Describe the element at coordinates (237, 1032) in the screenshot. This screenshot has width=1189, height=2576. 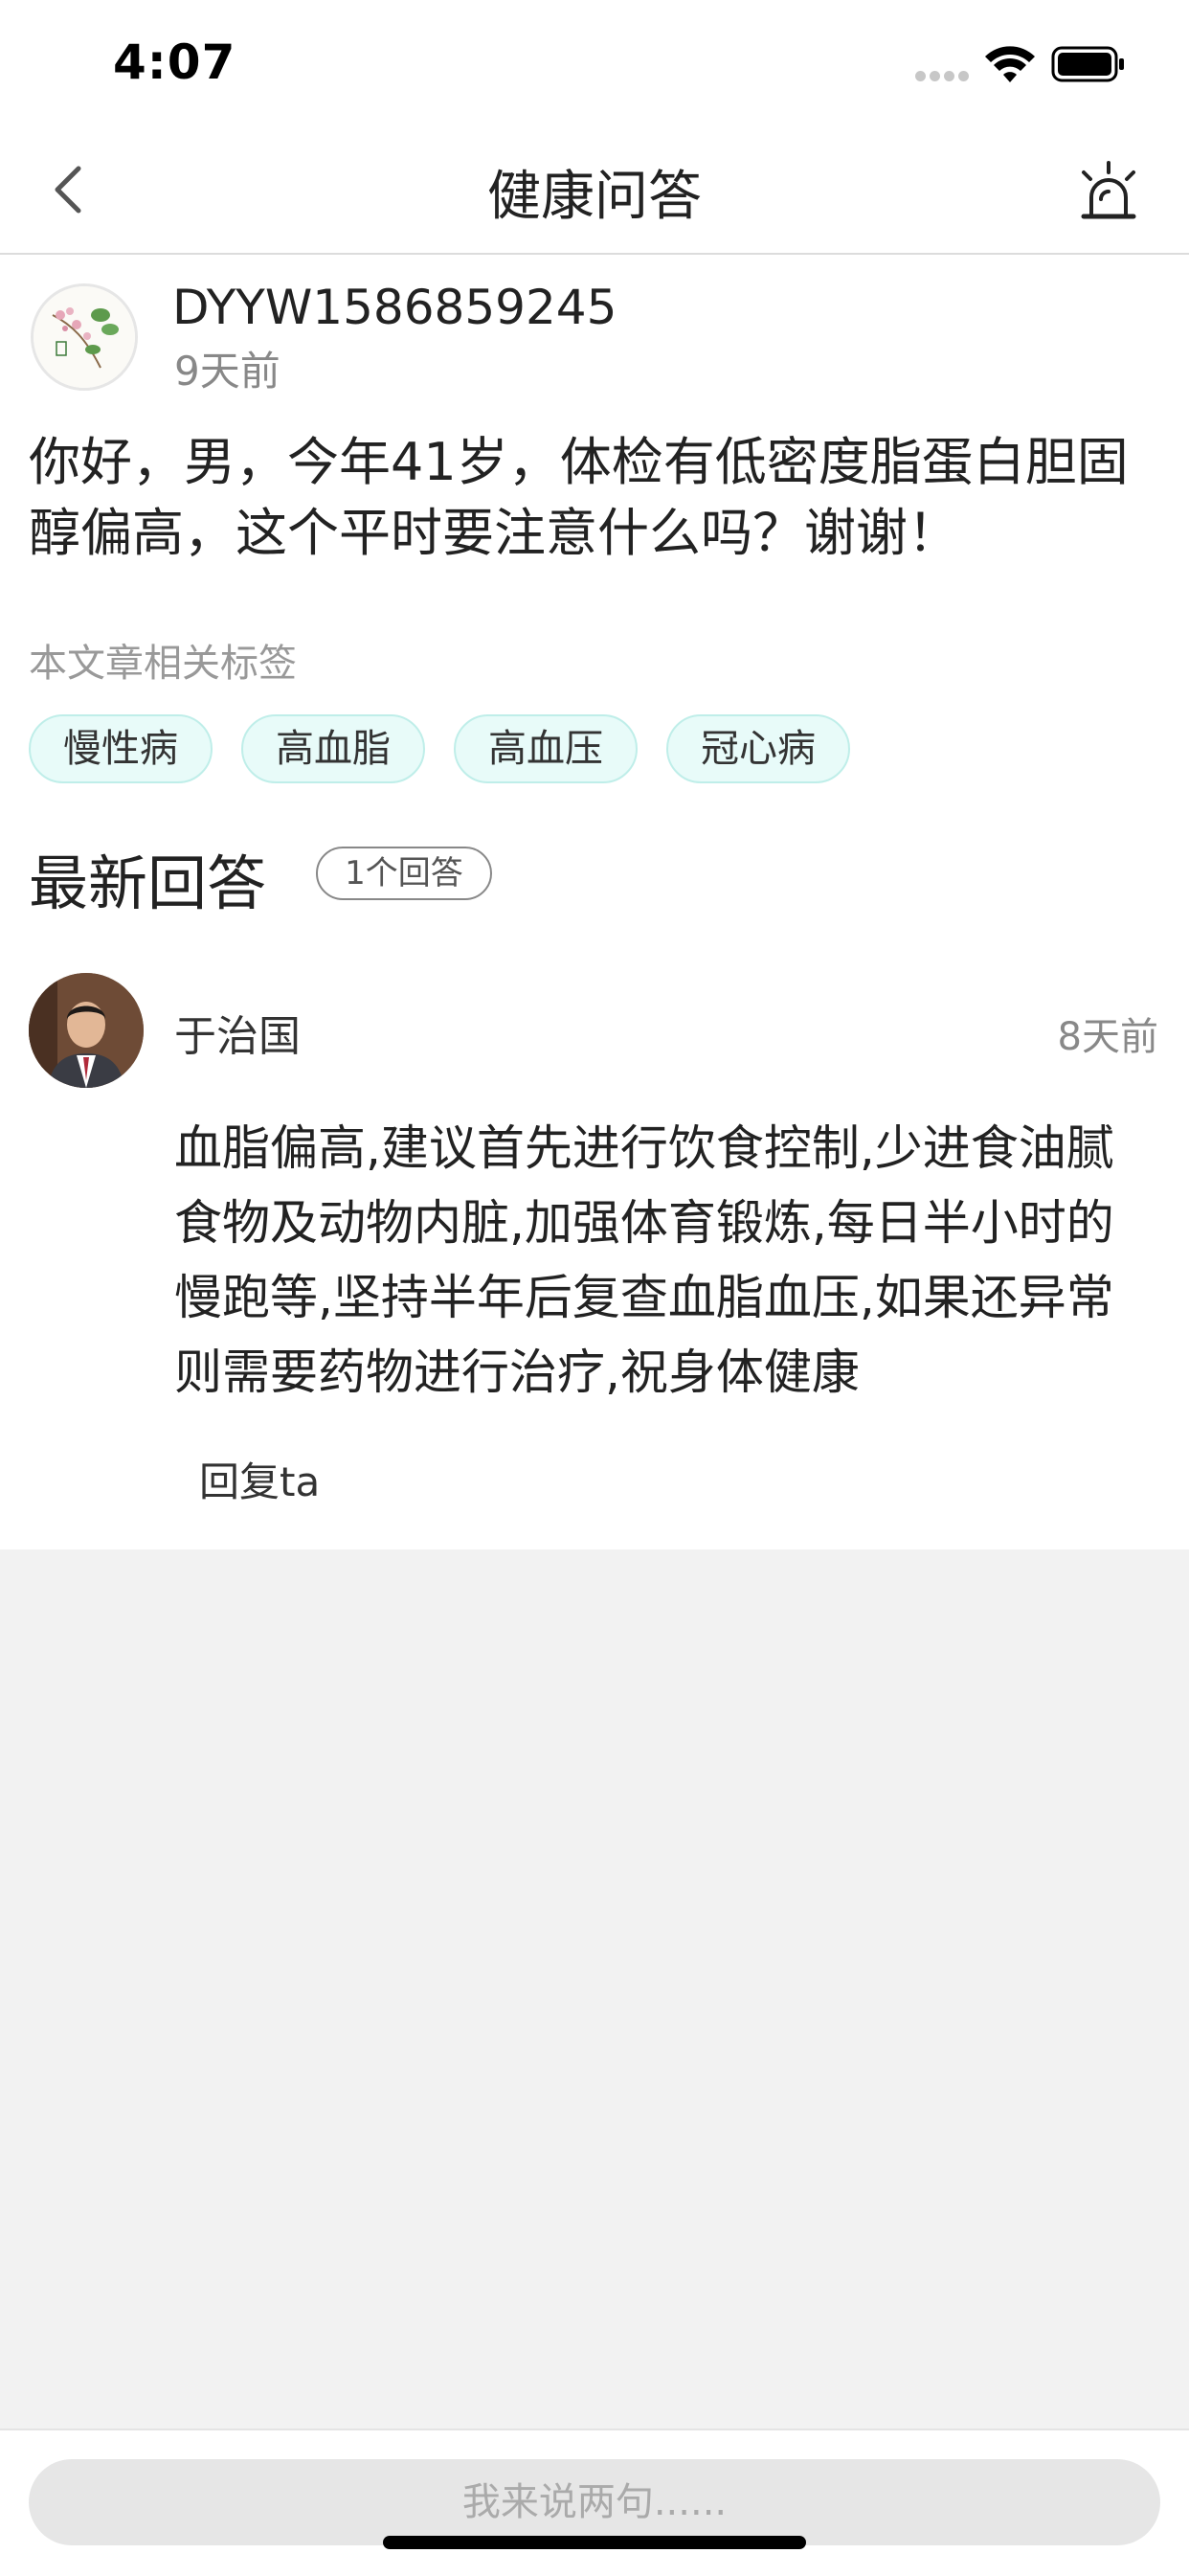
I see `doctor-name: 于治国` at that location.